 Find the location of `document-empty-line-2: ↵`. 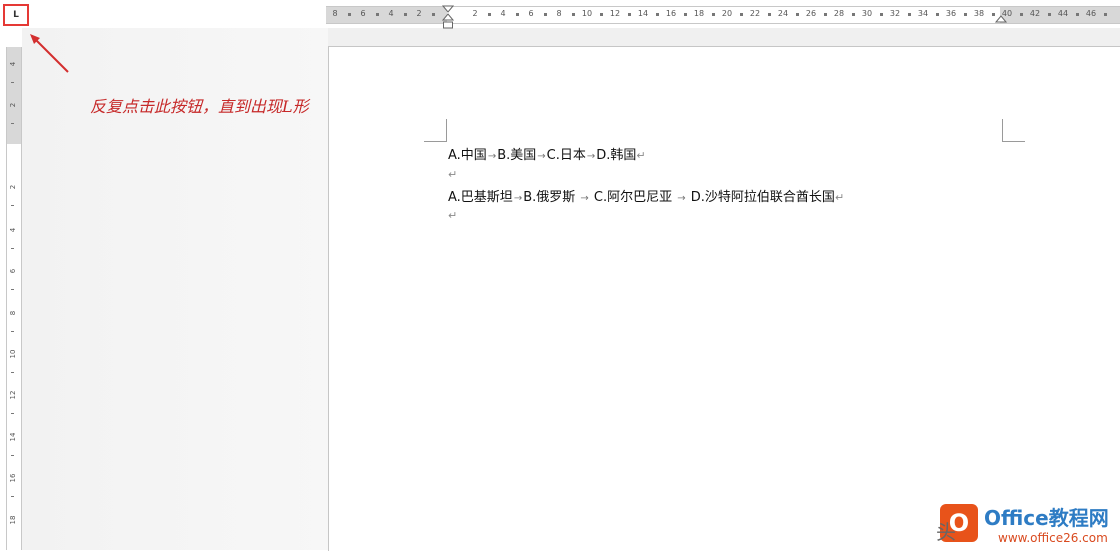

document-empty-line-2: ↵ is located at coordinates (452, 215).